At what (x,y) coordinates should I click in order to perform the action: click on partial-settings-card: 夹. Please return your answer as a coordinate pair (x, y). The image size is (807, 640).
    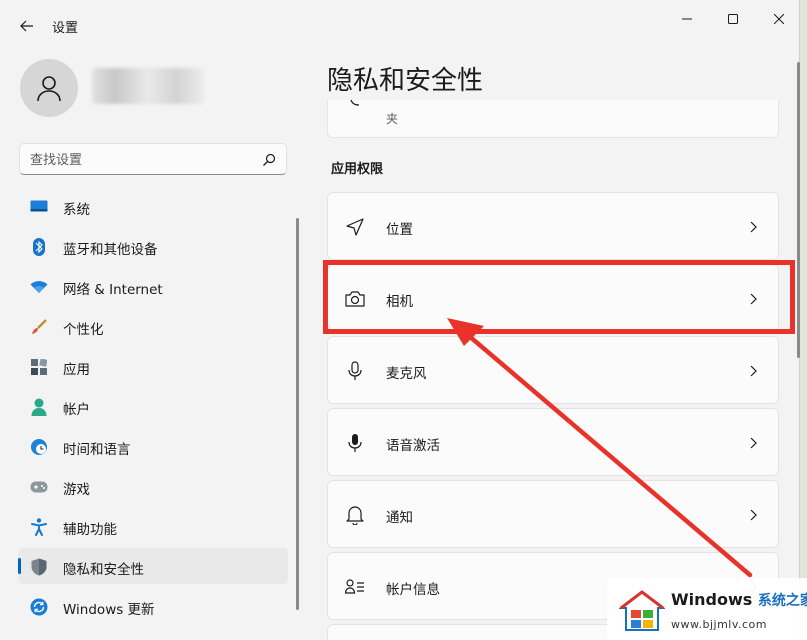
    Looking at the image, I should click on (553, 119).